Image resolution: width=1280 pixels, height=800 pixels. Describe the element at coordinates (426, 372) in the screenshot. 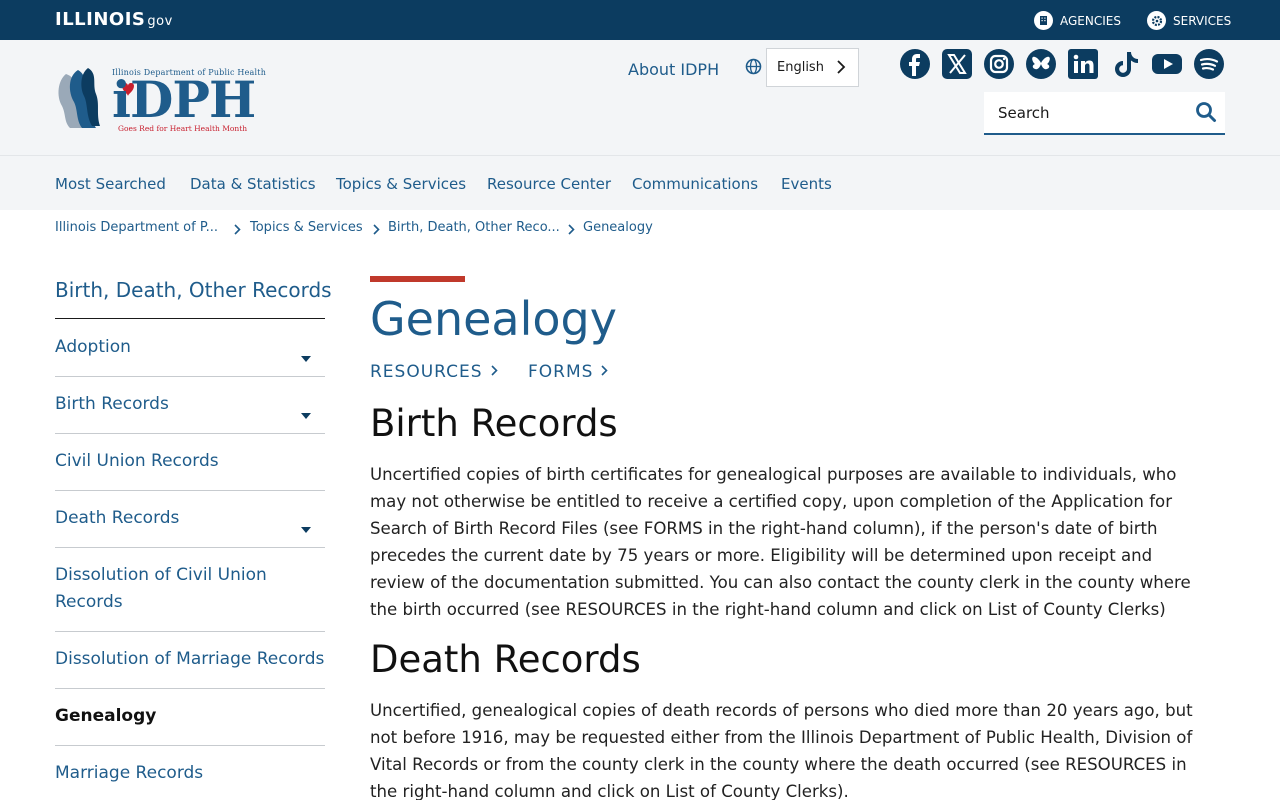

I see `resources-label: RESOURCES` at that location.